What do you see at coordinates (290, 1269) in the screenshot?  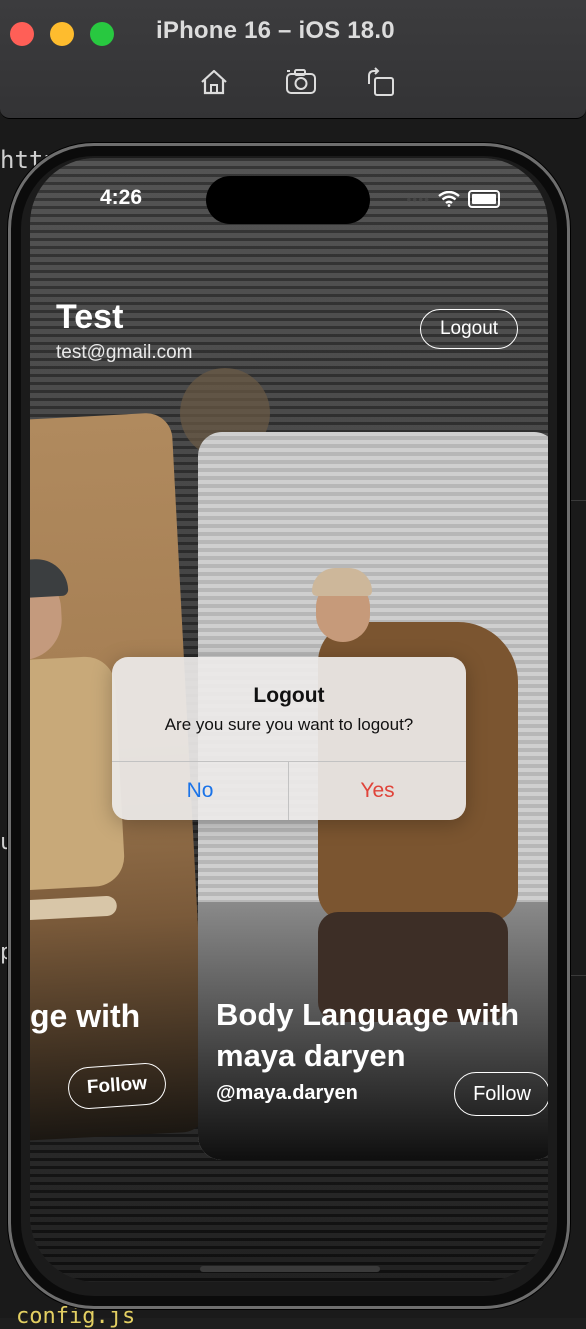 I see `home-indicator` at bounding box center [290, 1269].